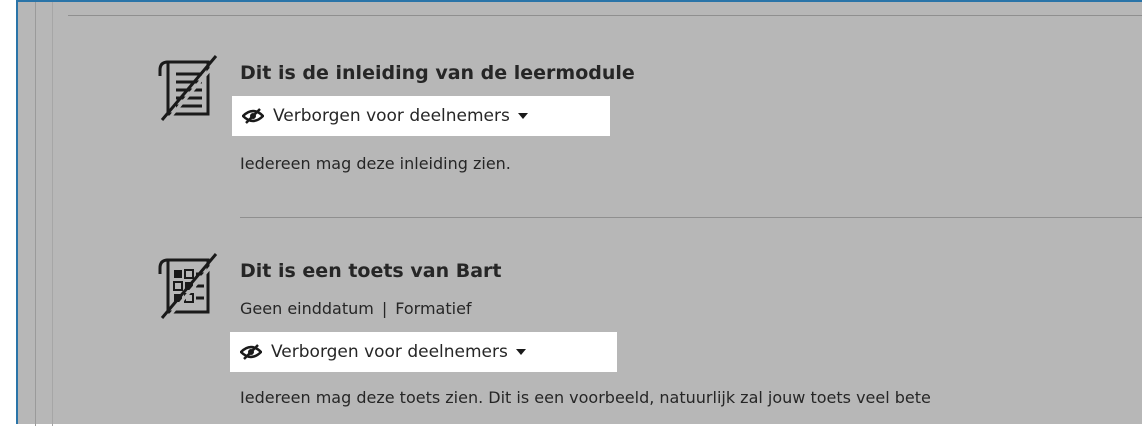 The image size is (1142, 426). Describe the element at coordinates (375, 163) in the screenshot. I see `item-description: Iedereen mag deze inleiding zien.` at that location.